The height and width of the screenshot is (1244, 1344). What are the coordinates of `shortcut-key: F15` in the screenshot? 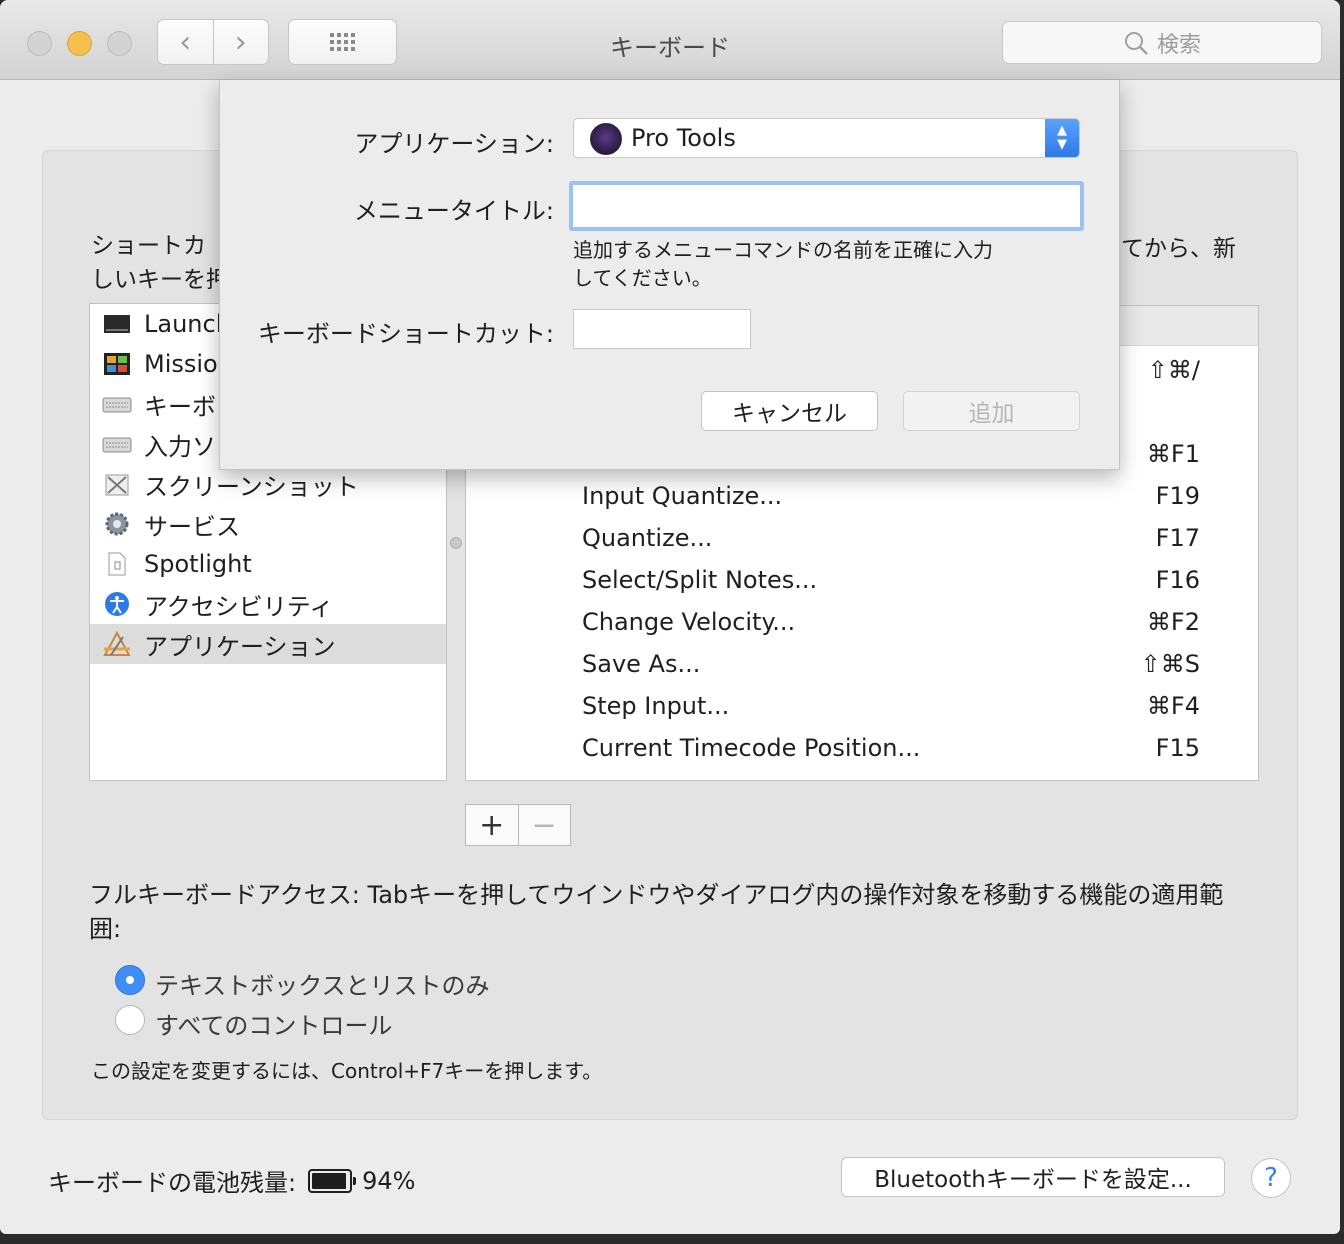 It's located at (1177, 748).